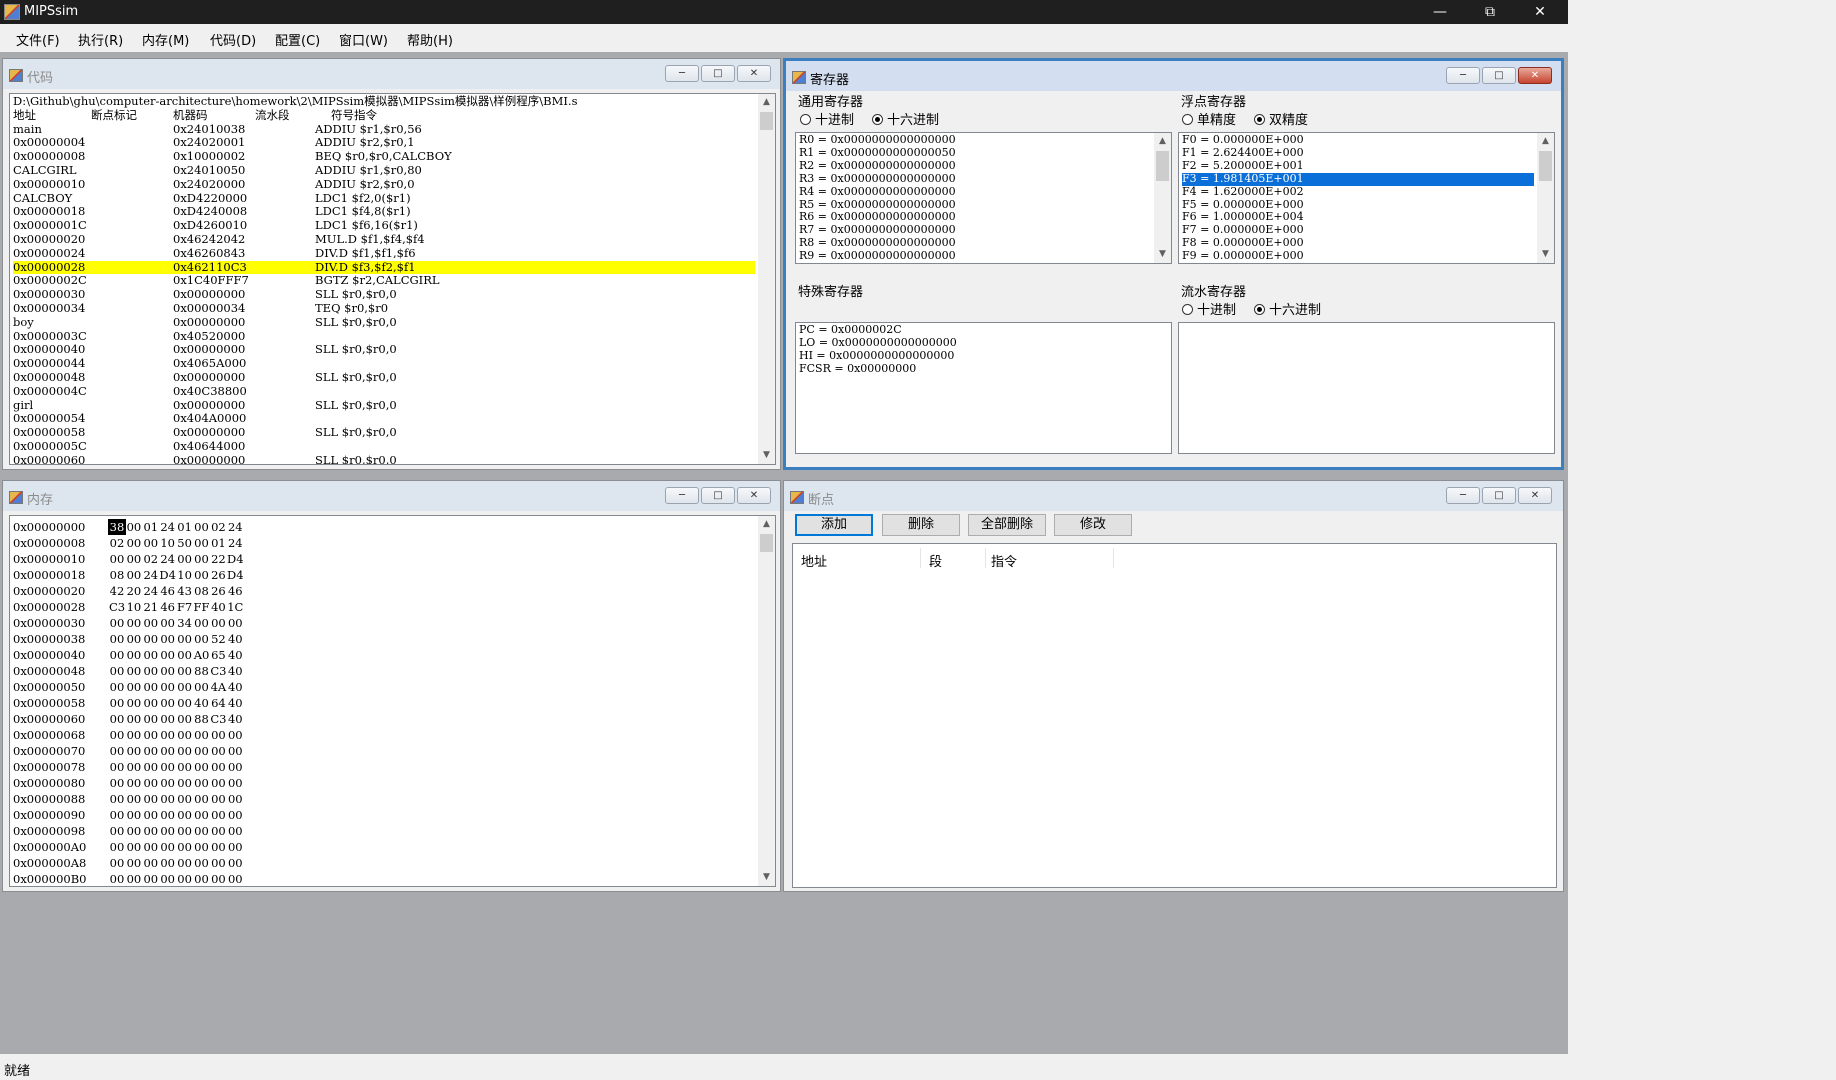 The image size is (1836, 1080). Describe the element at coordinates (920, 558) in the screenshot. I see `column-divider` at that location.